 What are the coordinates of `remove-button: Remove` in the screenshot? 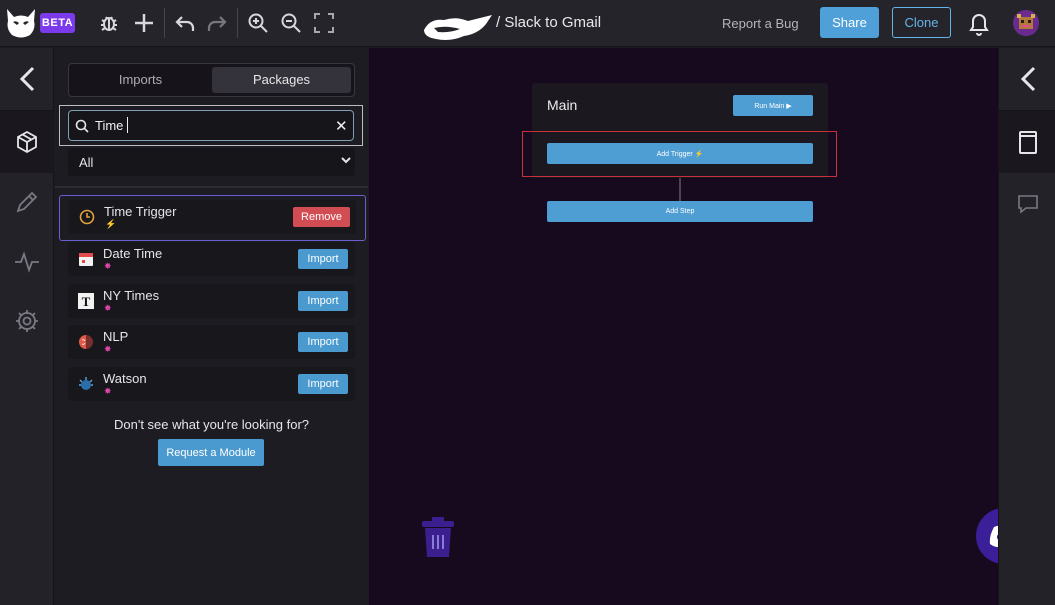 It's located at (321, 217).